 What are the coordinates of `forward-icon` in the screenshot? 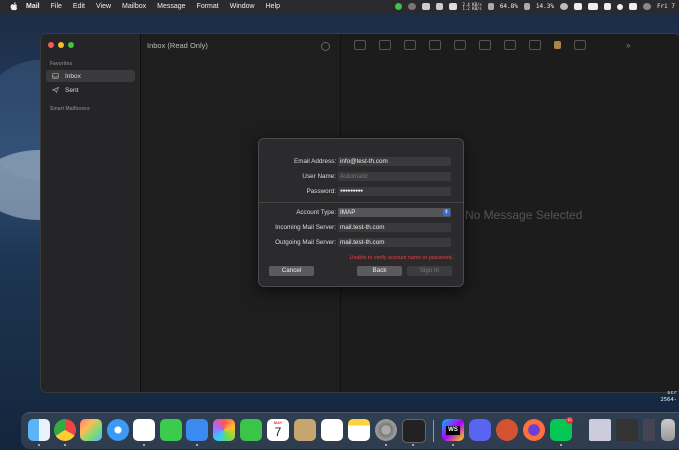 It's located at (535, 45).